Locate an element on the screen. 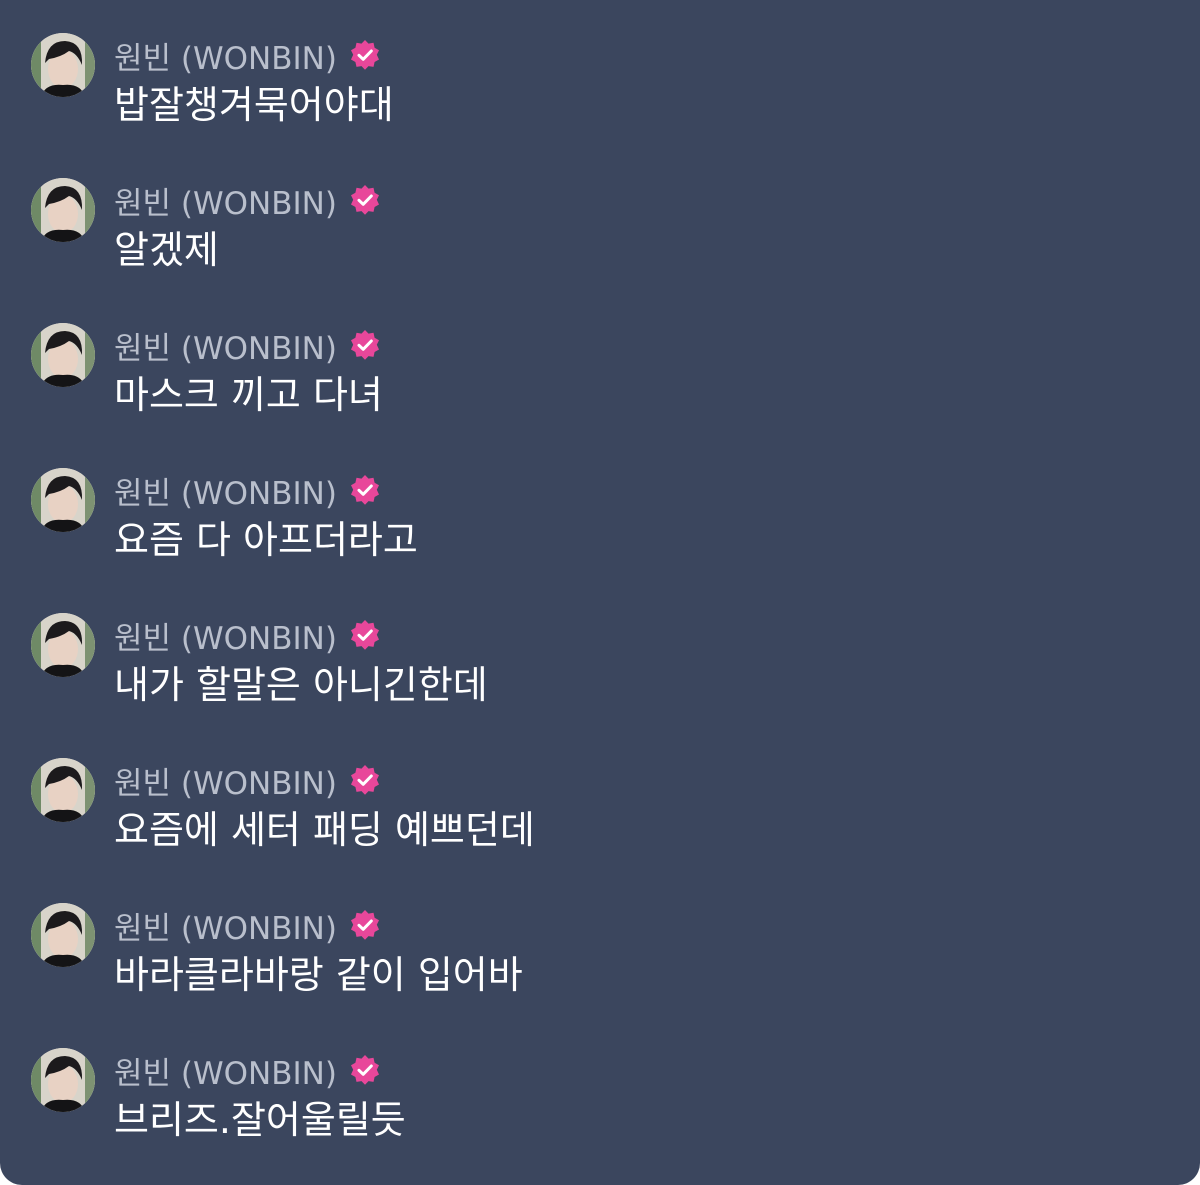 This screenshot has height=1185, width=1200. message-text: 내가 할말은 아니긴한데 is located at coordinates (301, 685).